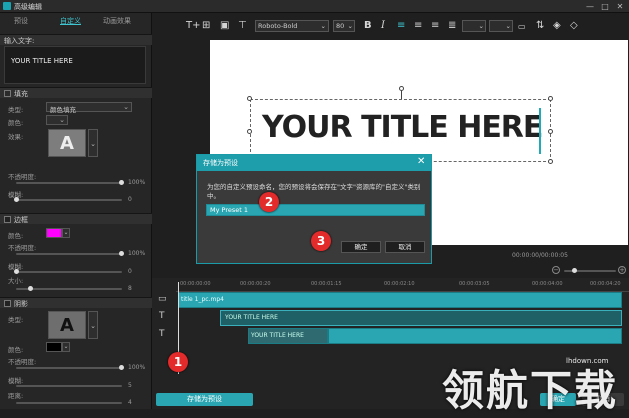  Describe the element at coordinates (421, 161) in the screenshot. I see `dialog-close-icon: ✕` at that location.